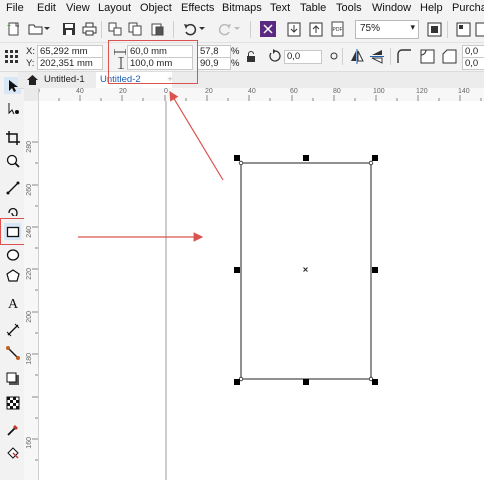  What do you see at coordinates (69, 29) in the screenshot?
I see `save-icon` at bounding box center [69, 29].